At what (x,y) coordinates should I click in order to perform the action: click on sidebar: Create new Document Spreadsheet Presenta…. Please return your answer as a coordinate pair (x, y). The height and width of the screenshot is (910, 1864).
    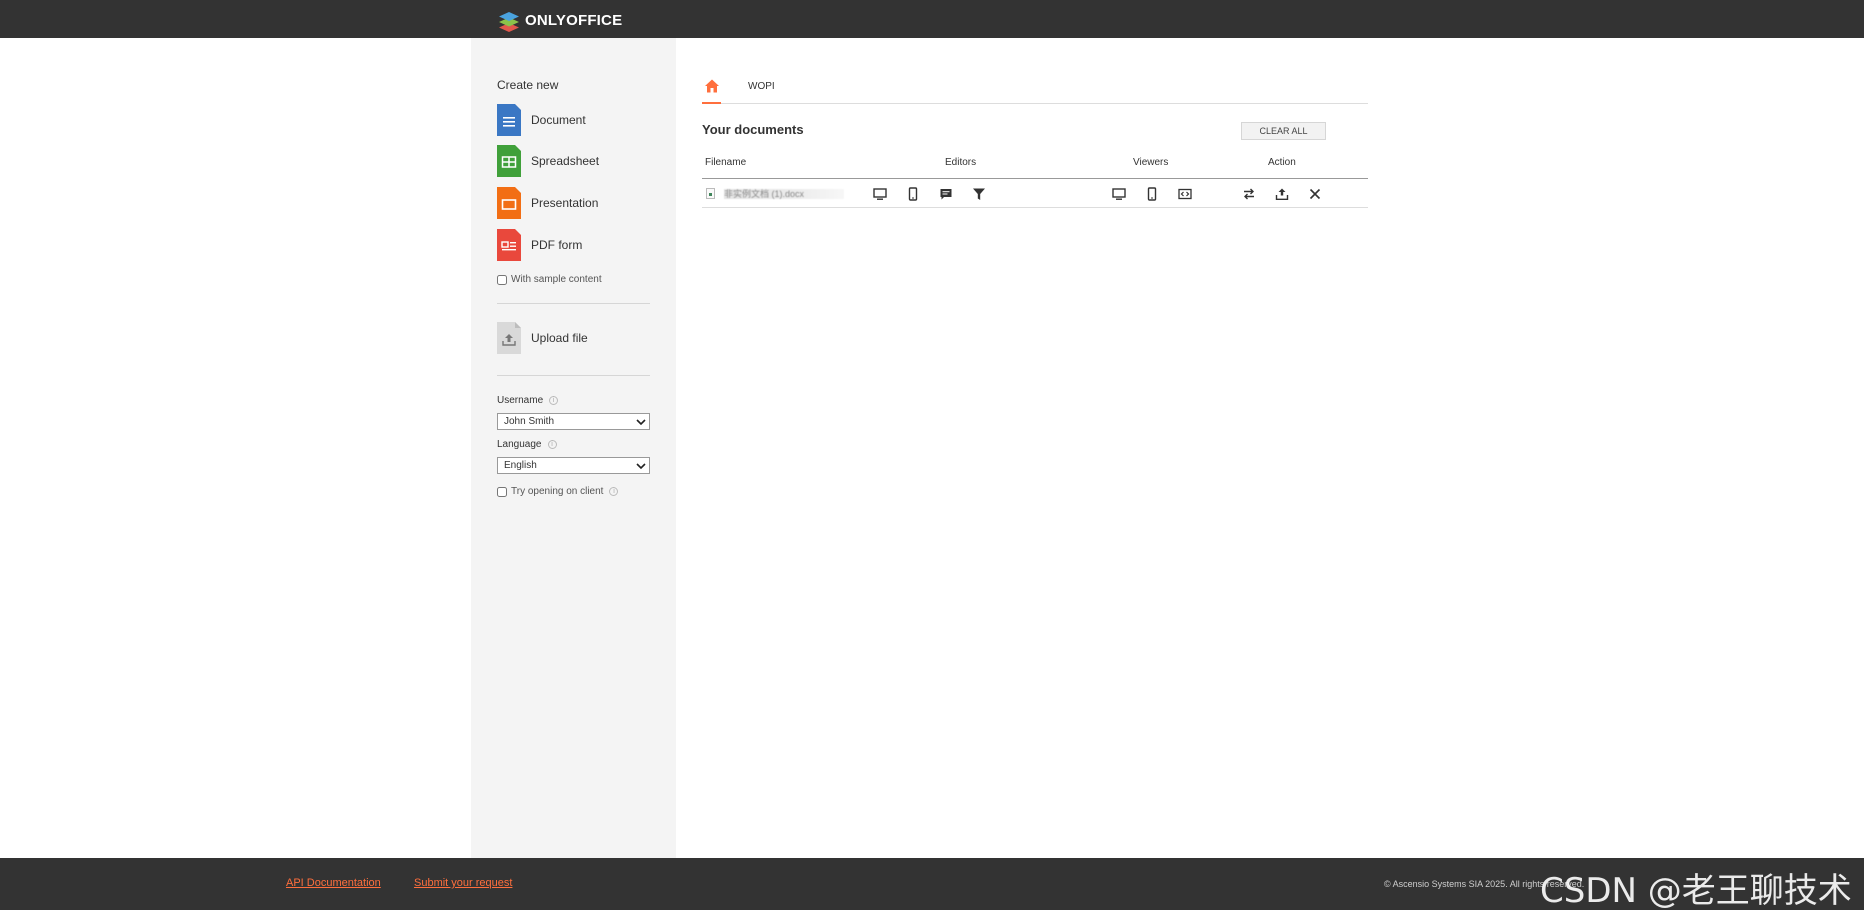
    Looking at the image, I should click on (573, 448).